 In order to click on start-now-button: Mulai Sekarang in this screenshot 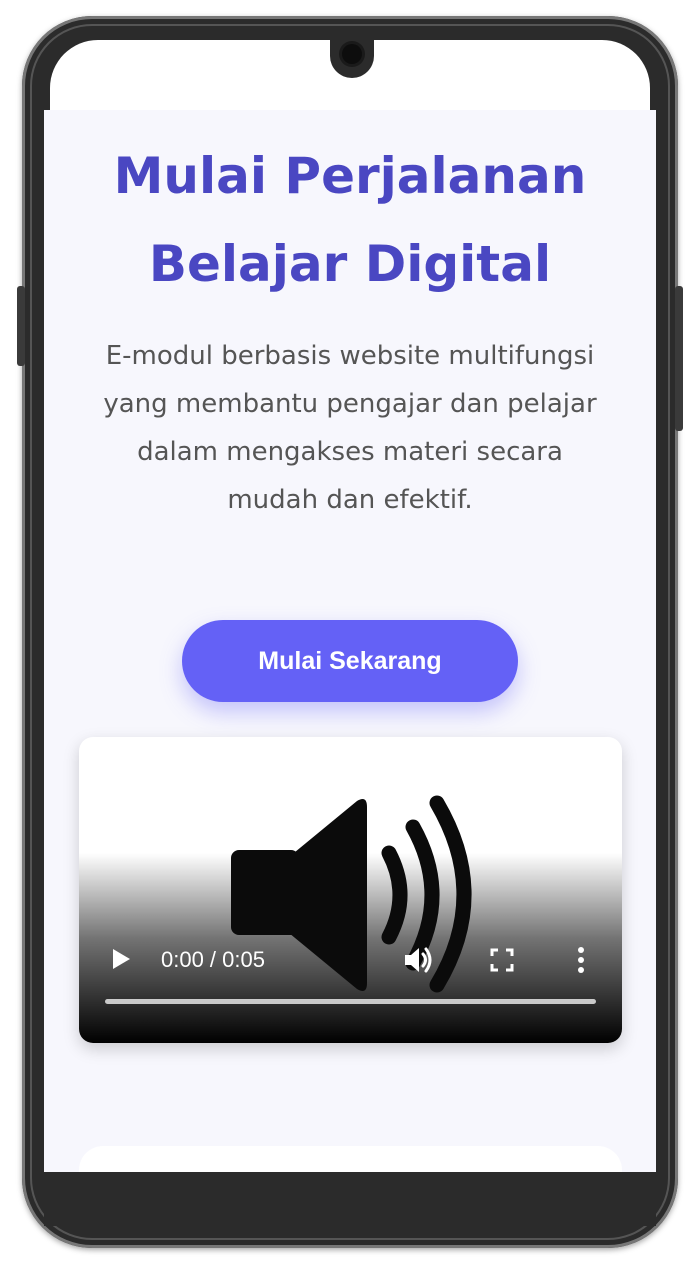, I will do `click(350, 661)`.